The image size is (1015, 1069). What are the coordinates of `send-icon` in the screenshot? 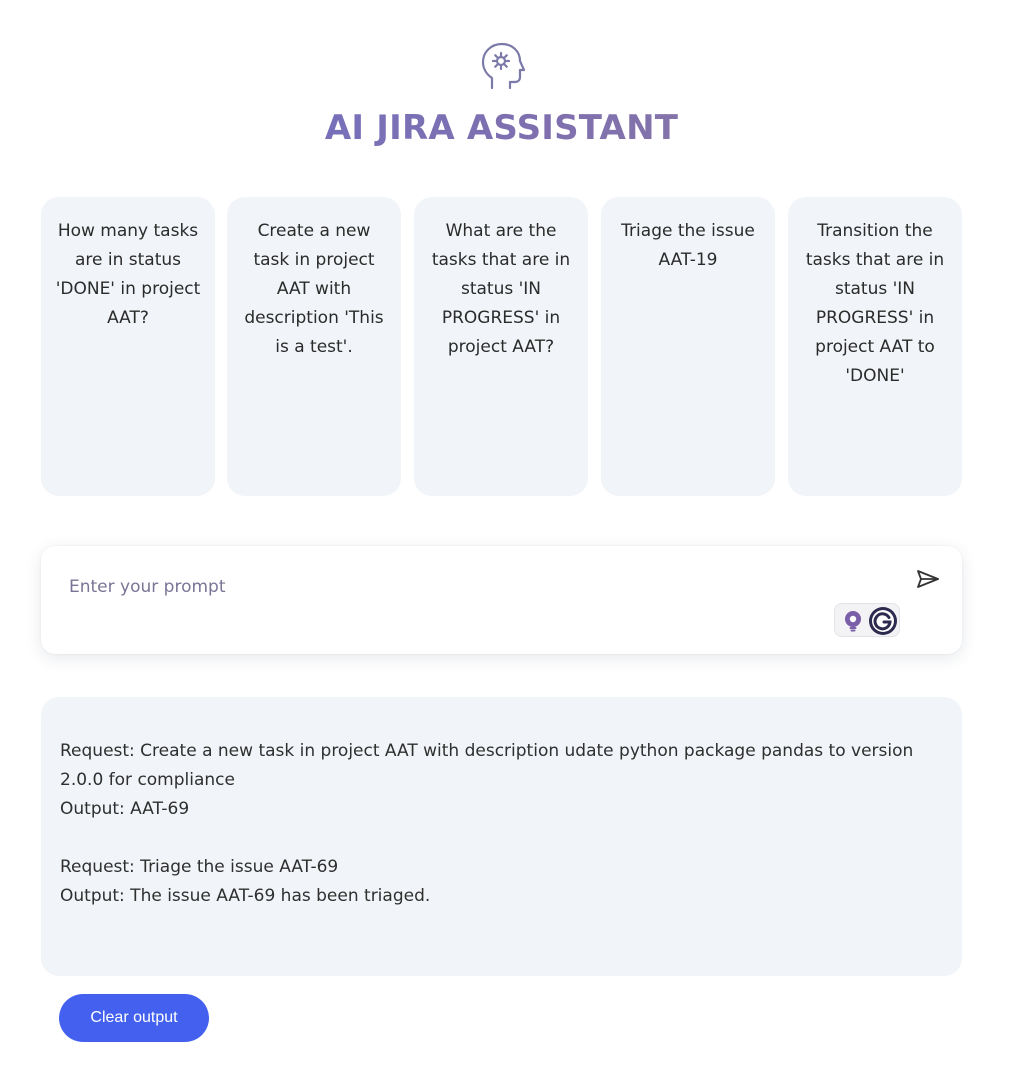 It's located at (928, 579).